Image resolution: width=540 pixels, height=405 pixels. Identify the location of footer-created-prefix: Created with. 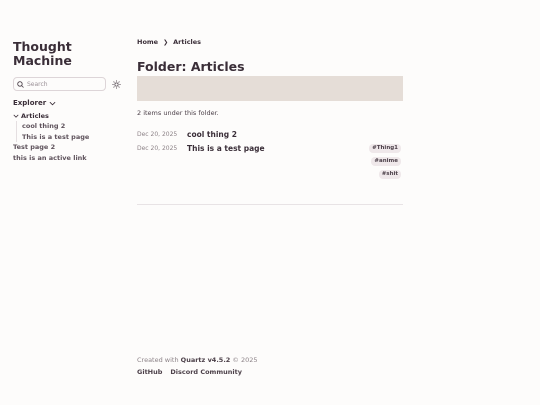
(158, 360).